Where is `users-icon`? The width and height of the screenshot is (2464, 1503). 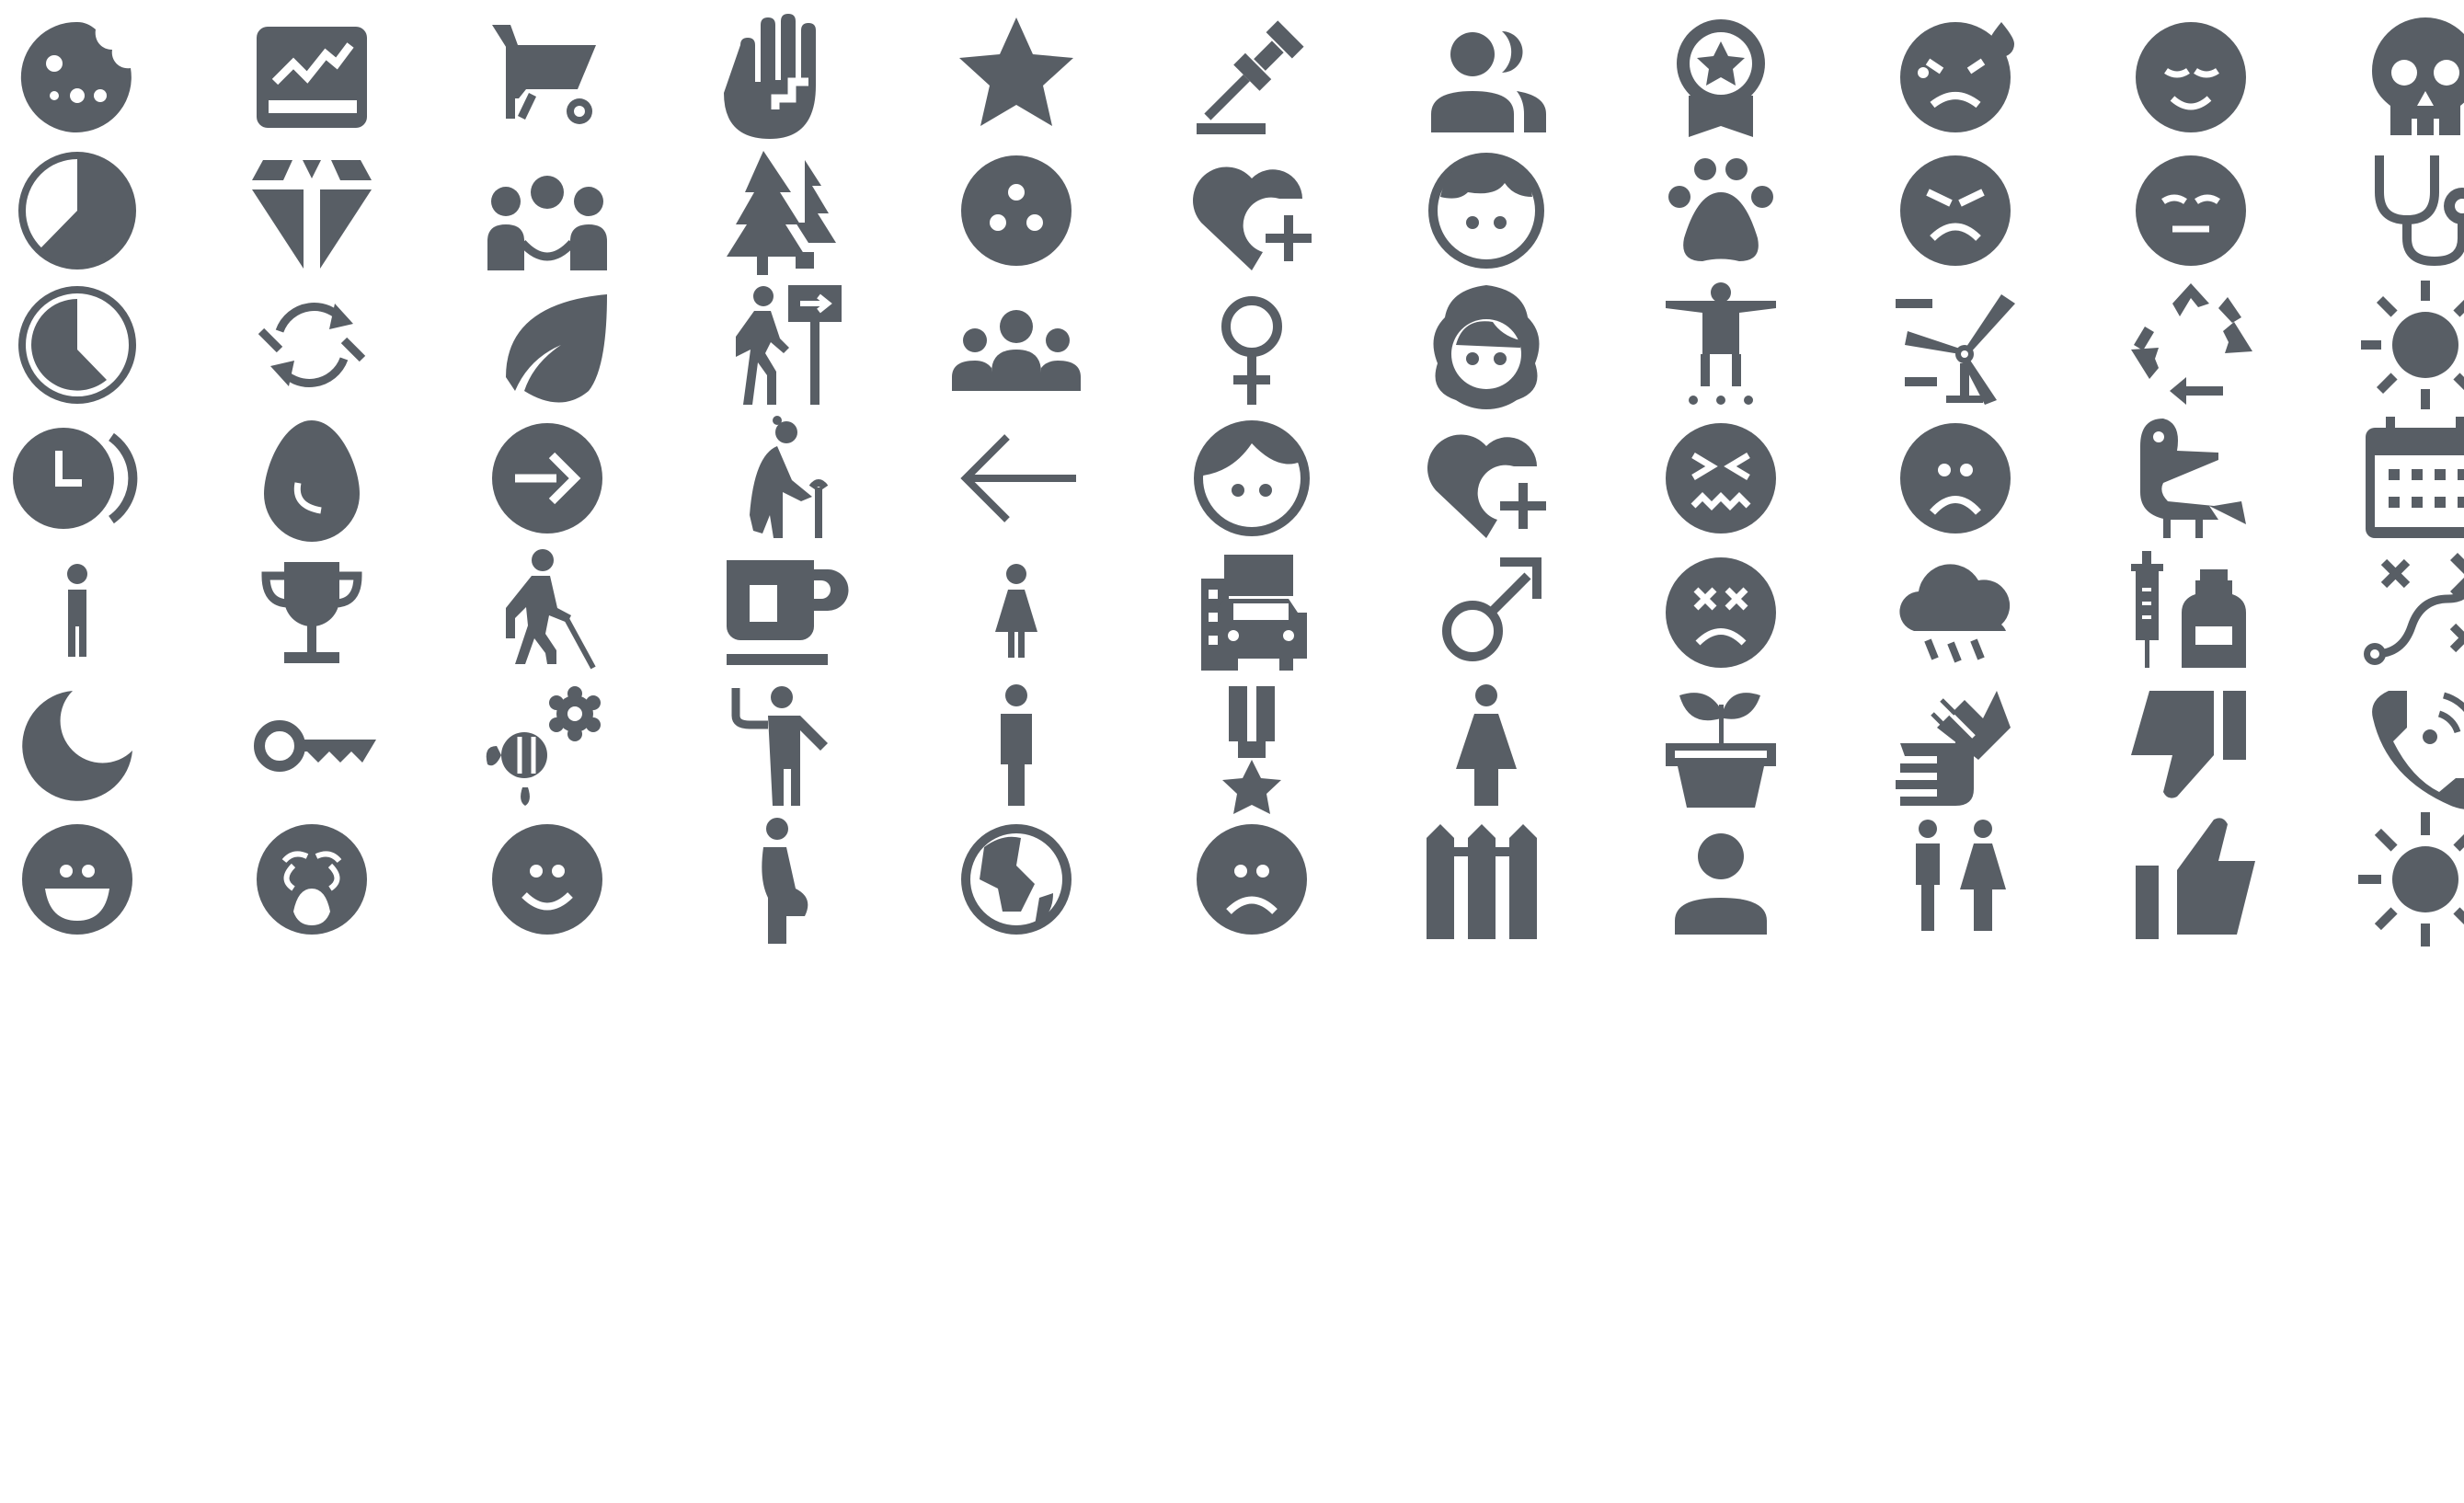
users-icon is located at coordinates (1486, 77).